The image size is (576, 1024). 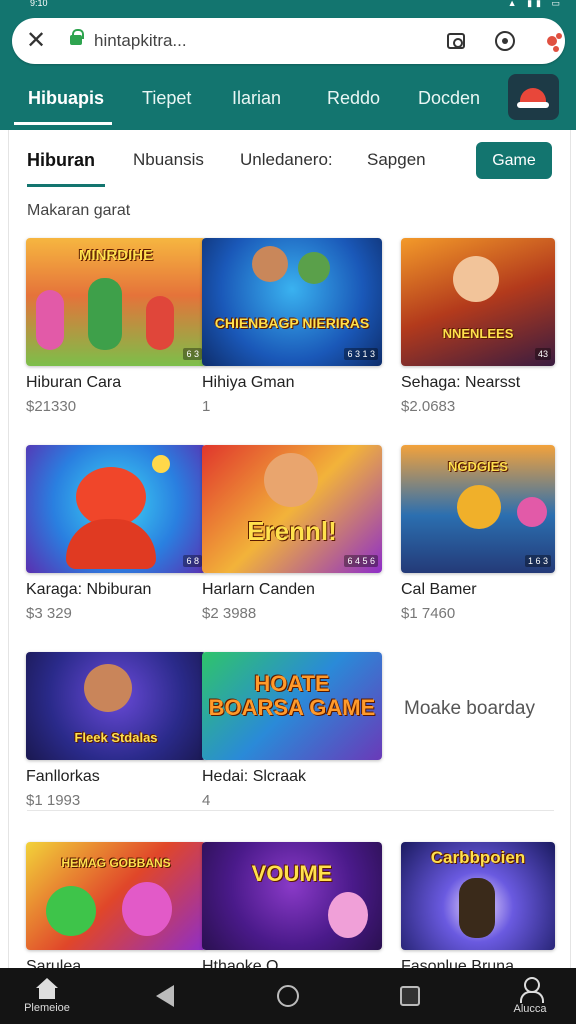 What do you see at coordinates (39, 4) in the screenshot?
I see `status-time: 9:10` at bounding box center [39, 4].